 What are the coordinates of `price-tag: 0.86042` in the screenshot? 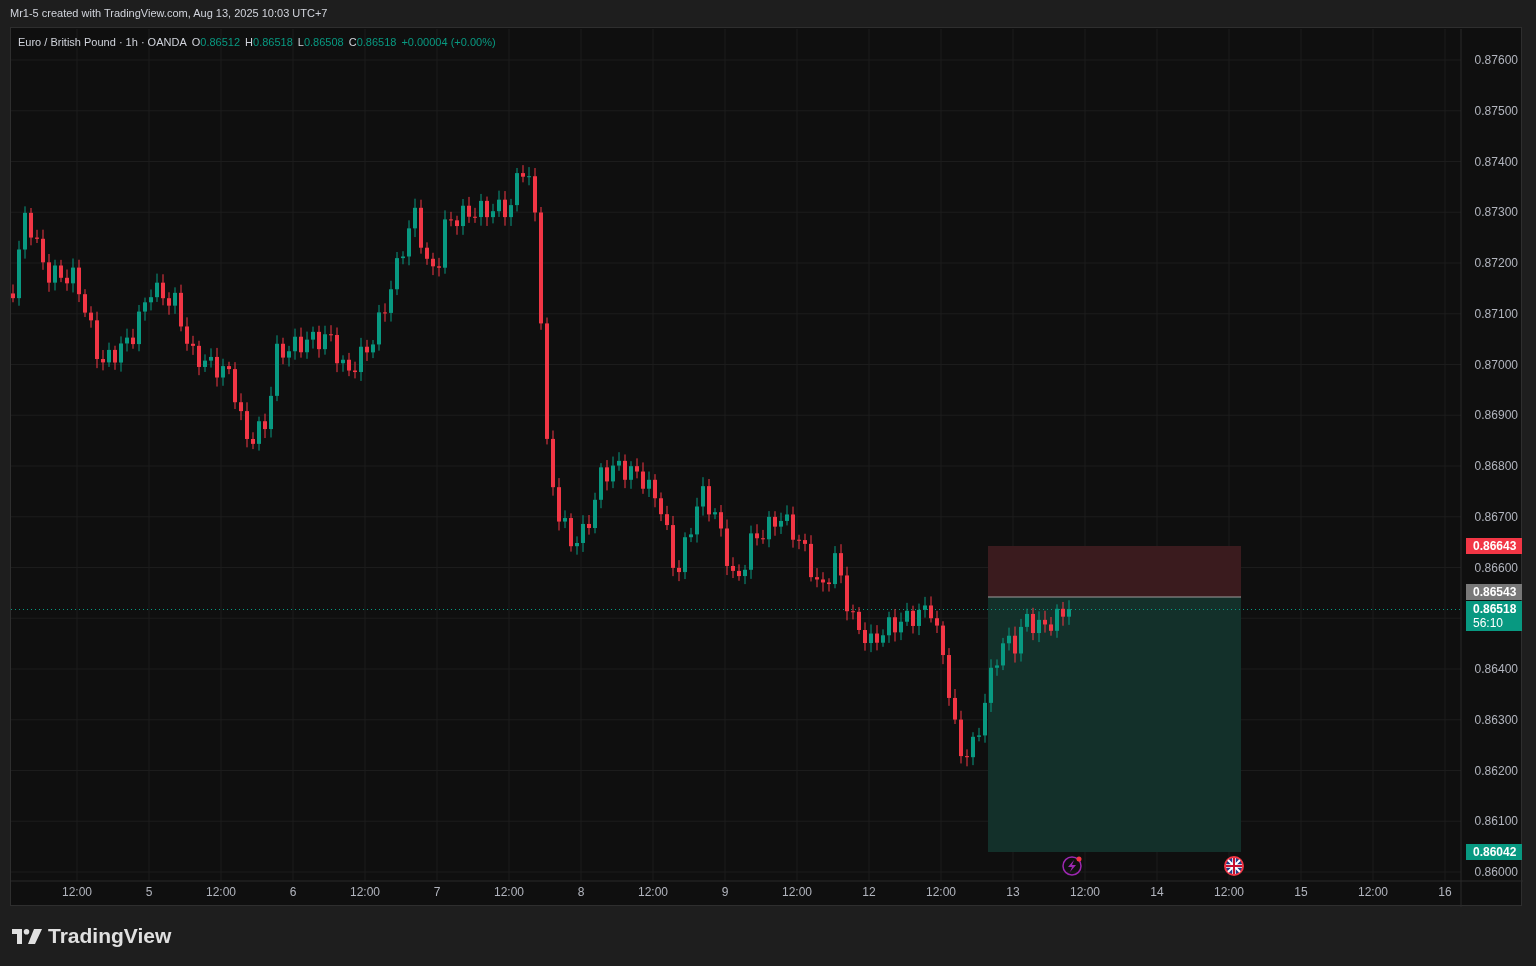 It's located at (1494, 852).